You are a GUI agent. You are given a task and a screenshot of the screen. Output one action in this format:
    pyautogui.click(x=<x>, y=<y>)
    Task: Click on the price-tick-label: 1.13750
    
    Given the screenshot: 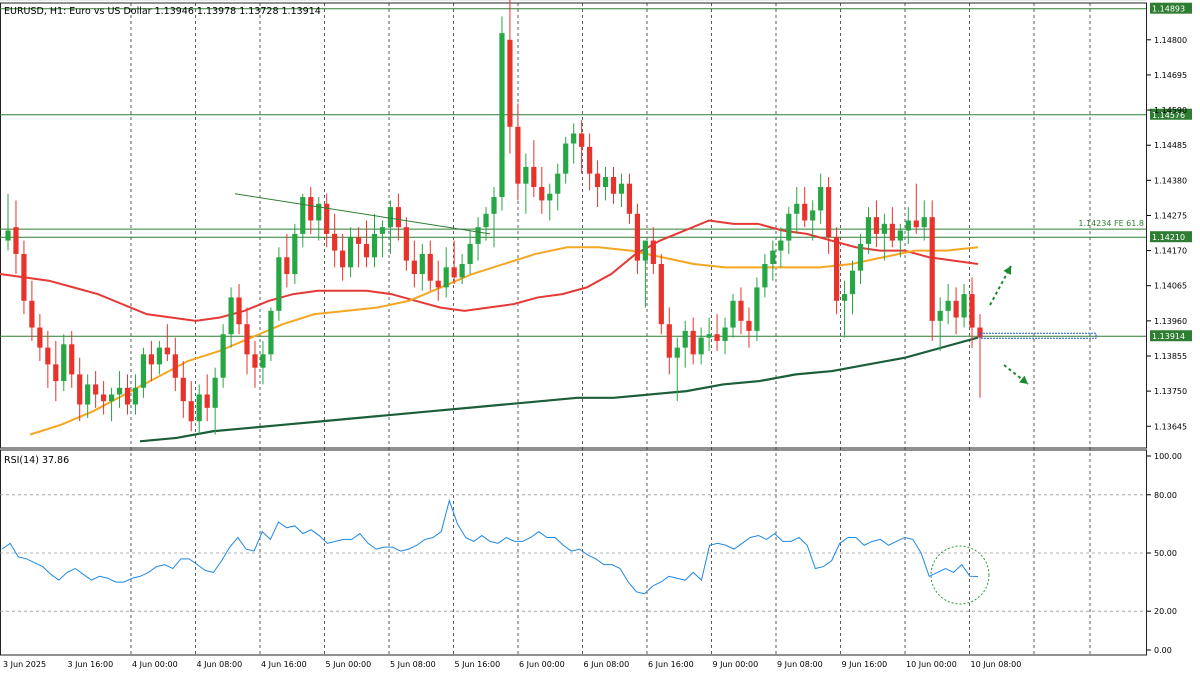 What is the action you would take?
    pyautogui.click(x=1170, y=391)
    